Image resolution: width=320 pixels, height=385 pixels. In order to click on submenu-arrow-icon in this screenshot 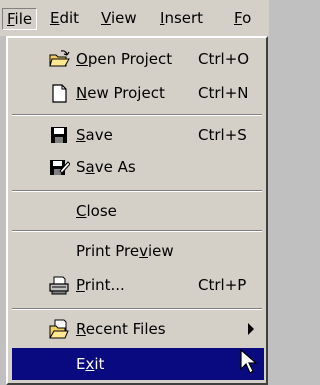, I will do `click(251, 329)`.